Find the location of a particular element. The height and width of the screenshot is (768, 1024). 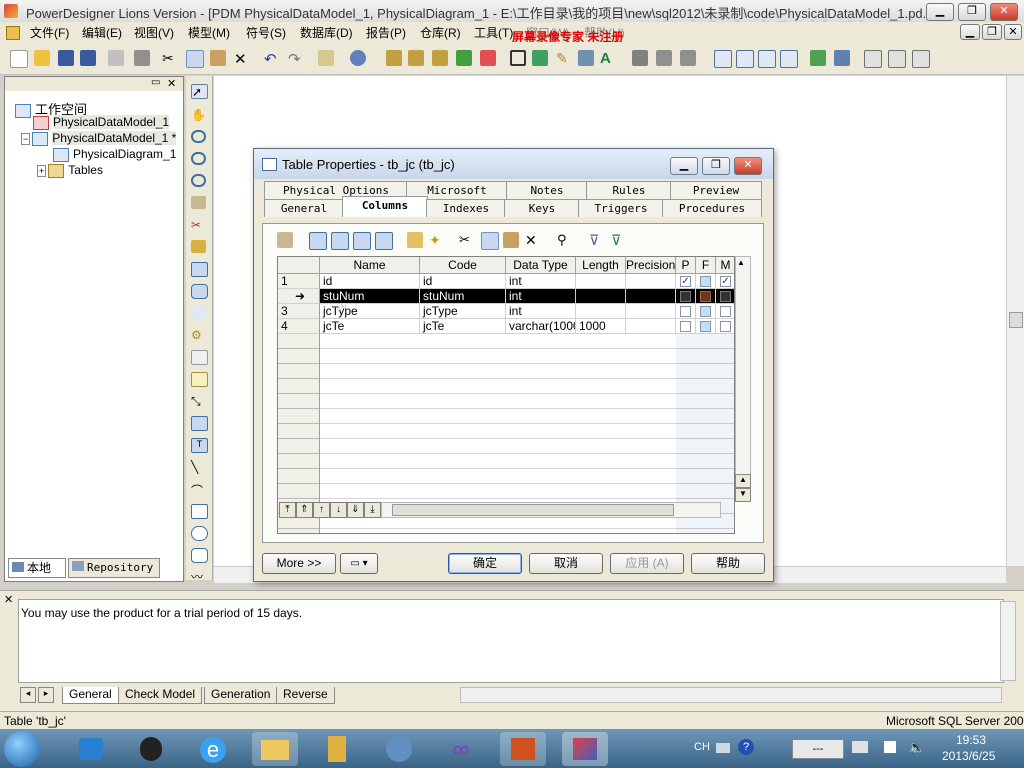

scroll-up-arrow: ▲ is located at coordinates (741, 262).